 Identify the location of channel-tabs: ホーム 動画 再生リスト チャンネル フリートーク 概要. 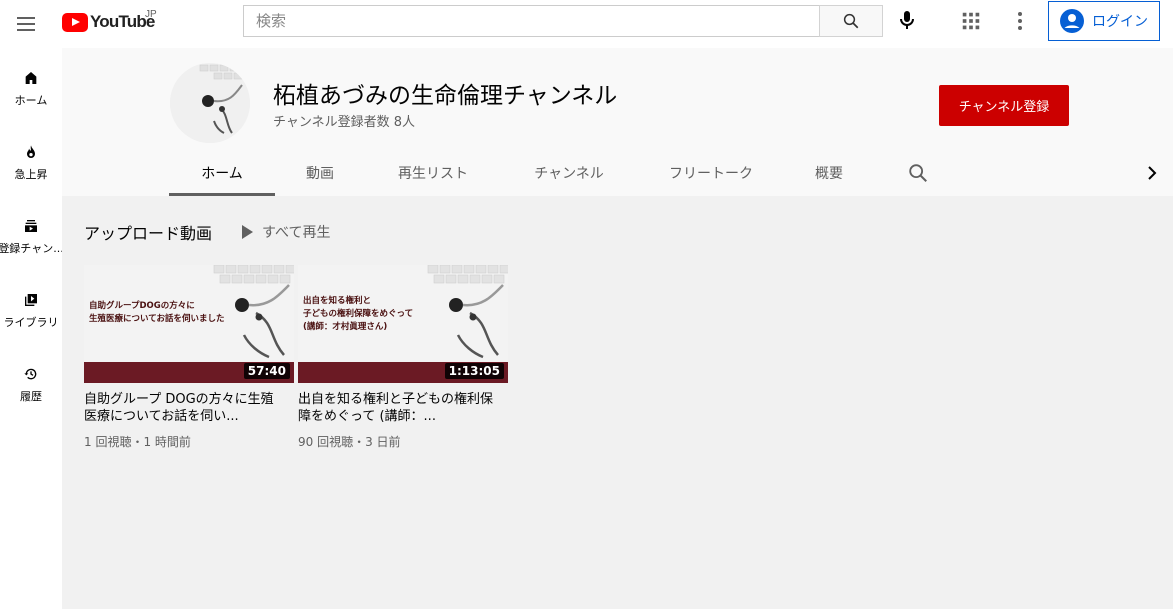
(669, 177).